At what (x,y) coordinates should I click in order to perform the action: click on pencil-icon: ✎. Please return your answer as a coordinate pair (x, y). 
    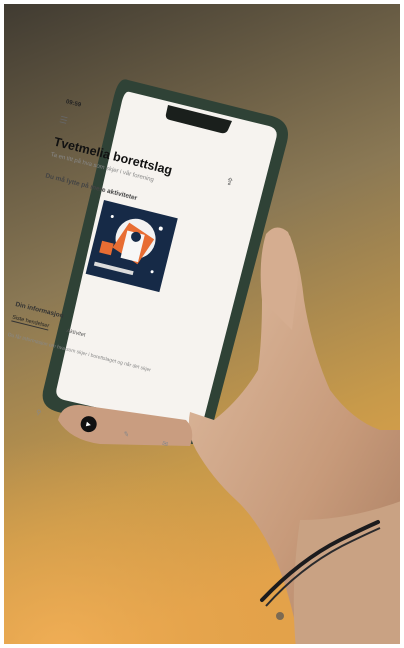
    Looking at the image, I should click on (126, 434).